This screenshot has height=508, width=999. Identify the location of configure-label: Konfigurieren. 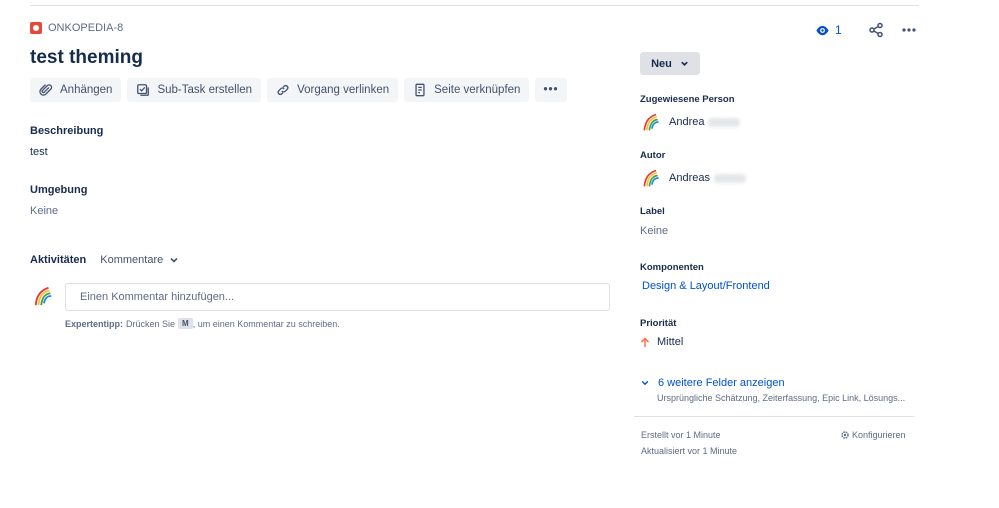
(879, 435).